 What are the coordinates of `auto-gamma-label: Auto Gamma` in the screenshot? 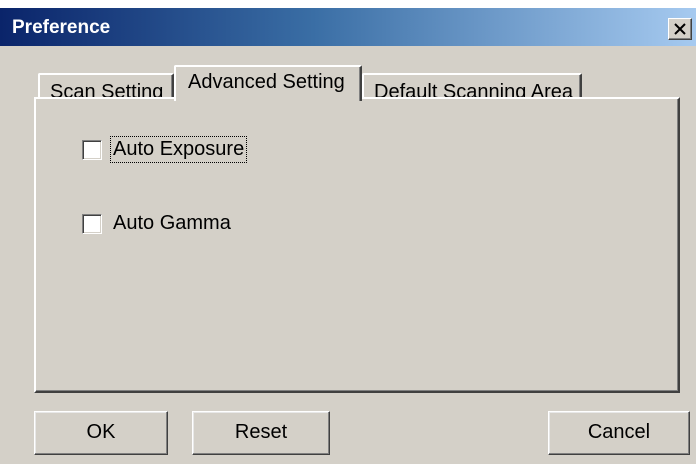 It's located at (172, 223).